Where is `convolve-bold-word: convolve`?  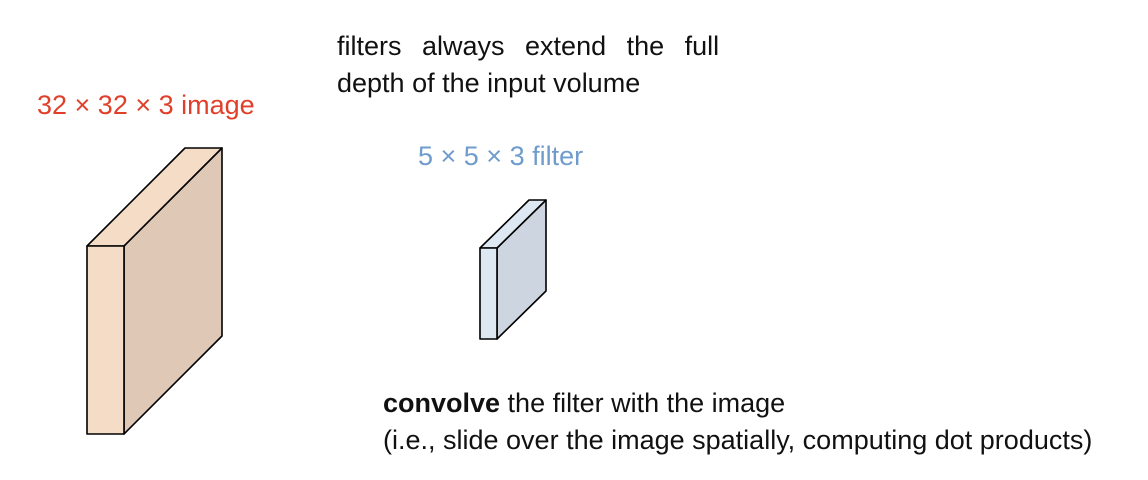
convolve-bold-word: convolve is located at coordinates (442, 403).